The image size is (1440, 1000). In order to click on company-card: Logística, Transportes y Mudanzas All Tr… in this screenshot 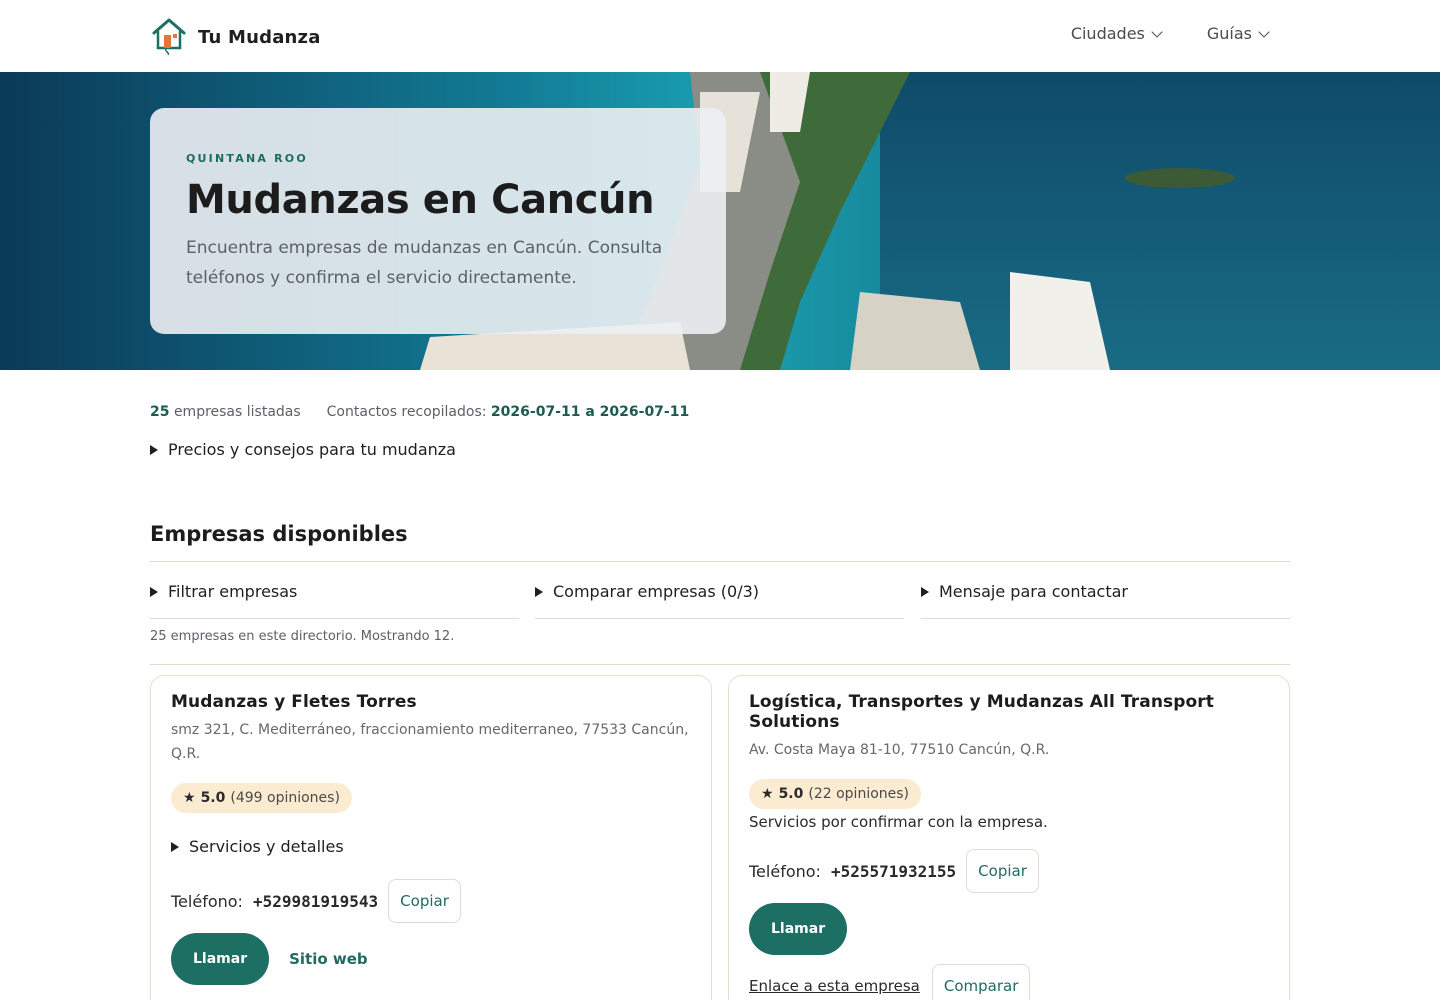, I will do `click(1009, 837)`.